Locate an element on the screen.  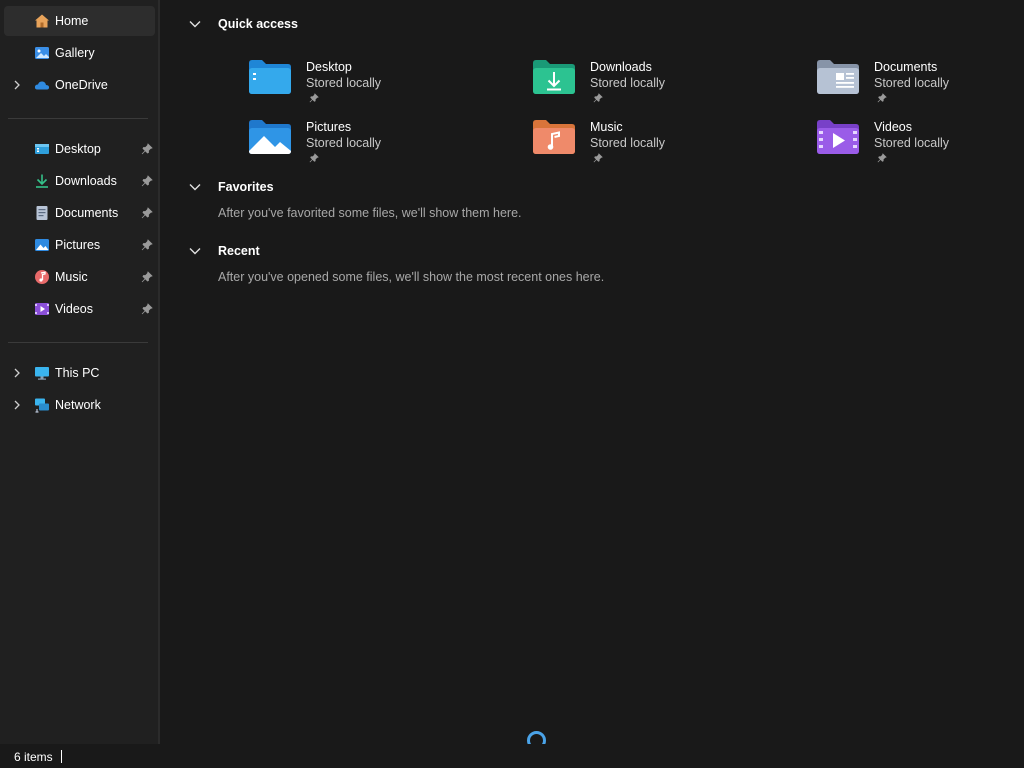
this-pc-icon is located at coordinates (42, 373).